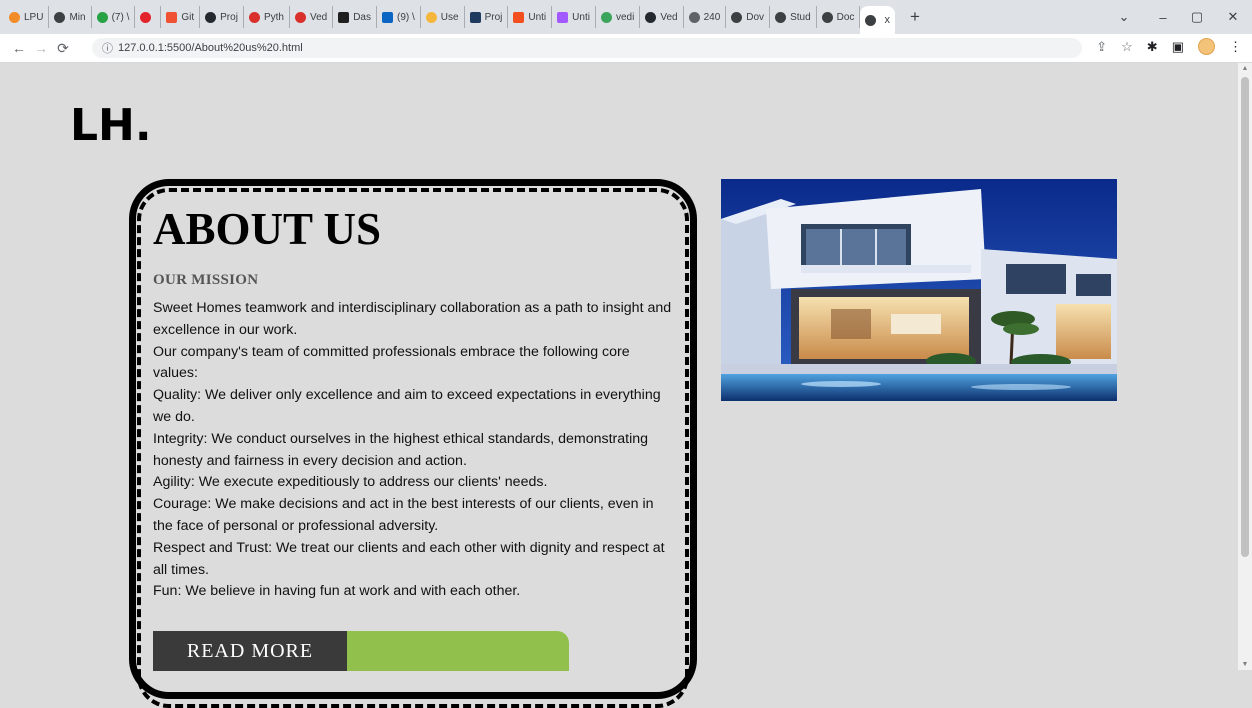 This screenshot has width=1252, height=708. What do you see at coordinates (362, 17) in the screenshot?
I see `tab-label: Das` at bounding box center [362, 17].